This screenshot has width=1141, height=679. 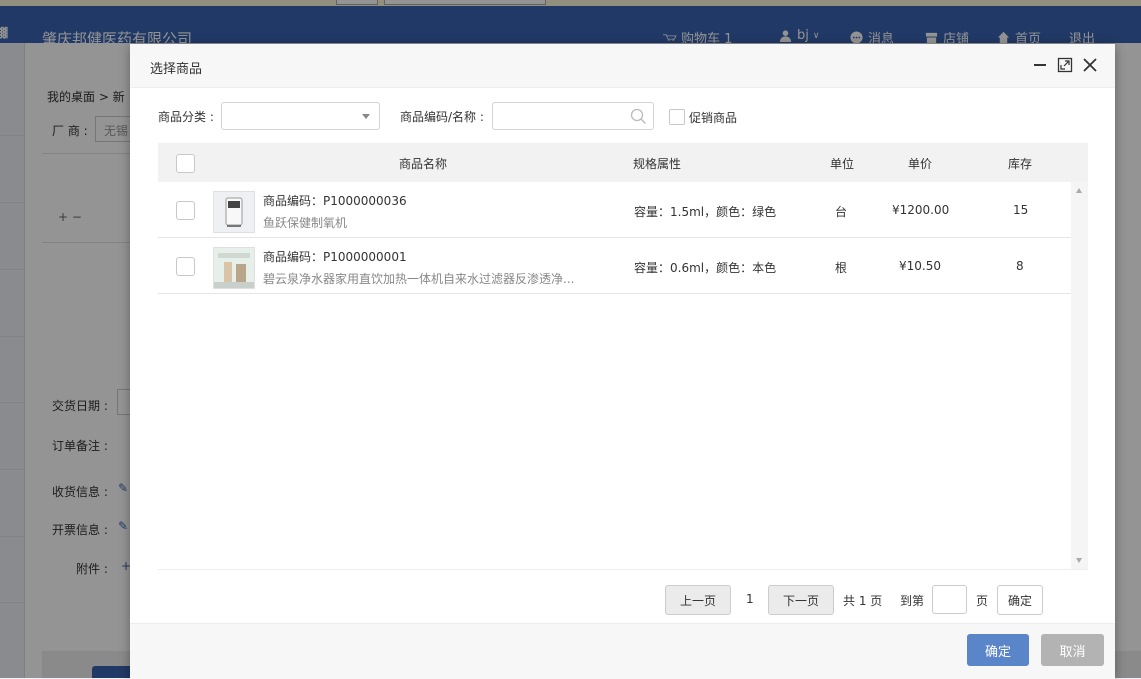 What do you see at coordinates (921, 210) in the screenshot?
I see `product-price: ¥1200.00` at bounding box center [921, 210].